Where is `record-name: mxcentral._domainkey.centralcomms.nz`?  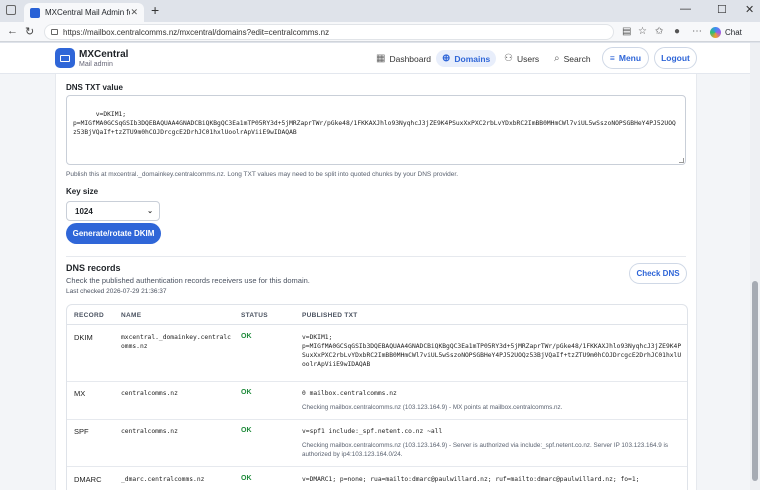
record-name: mxcentral._domainkey.centralcomms.nz is located at coordinates (176, 342).